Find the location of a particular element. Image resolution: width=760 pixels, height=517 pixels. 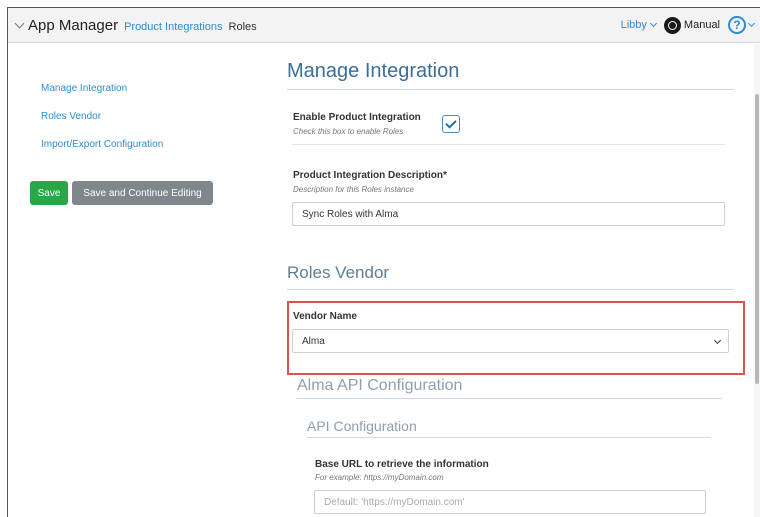

sidebar-item-manage-integration: Manage Integration is located at coordinates (84, 88).